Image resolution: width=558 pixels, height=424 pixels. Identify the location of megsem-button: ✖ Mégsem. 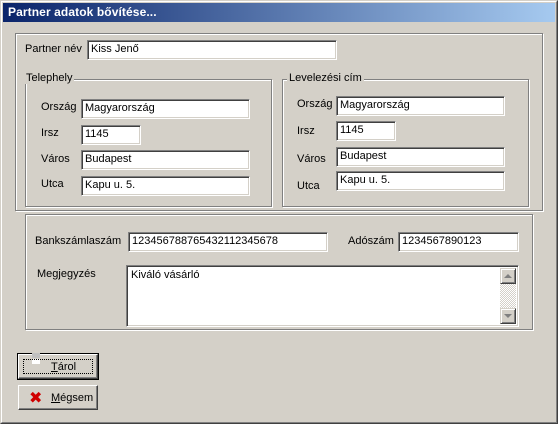
(58, 397).